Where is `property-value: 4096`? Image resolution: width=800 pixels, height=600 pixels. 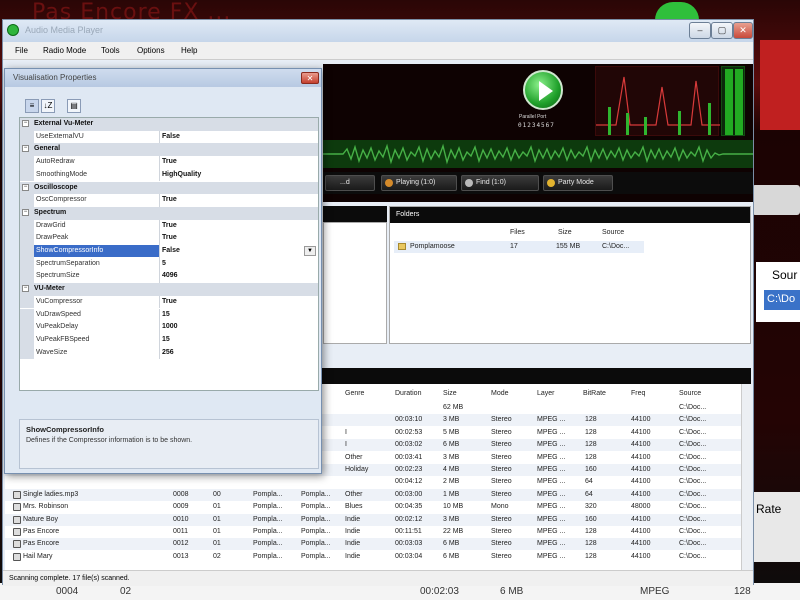 property-value: 4096 is located at coordinates (170, 275).